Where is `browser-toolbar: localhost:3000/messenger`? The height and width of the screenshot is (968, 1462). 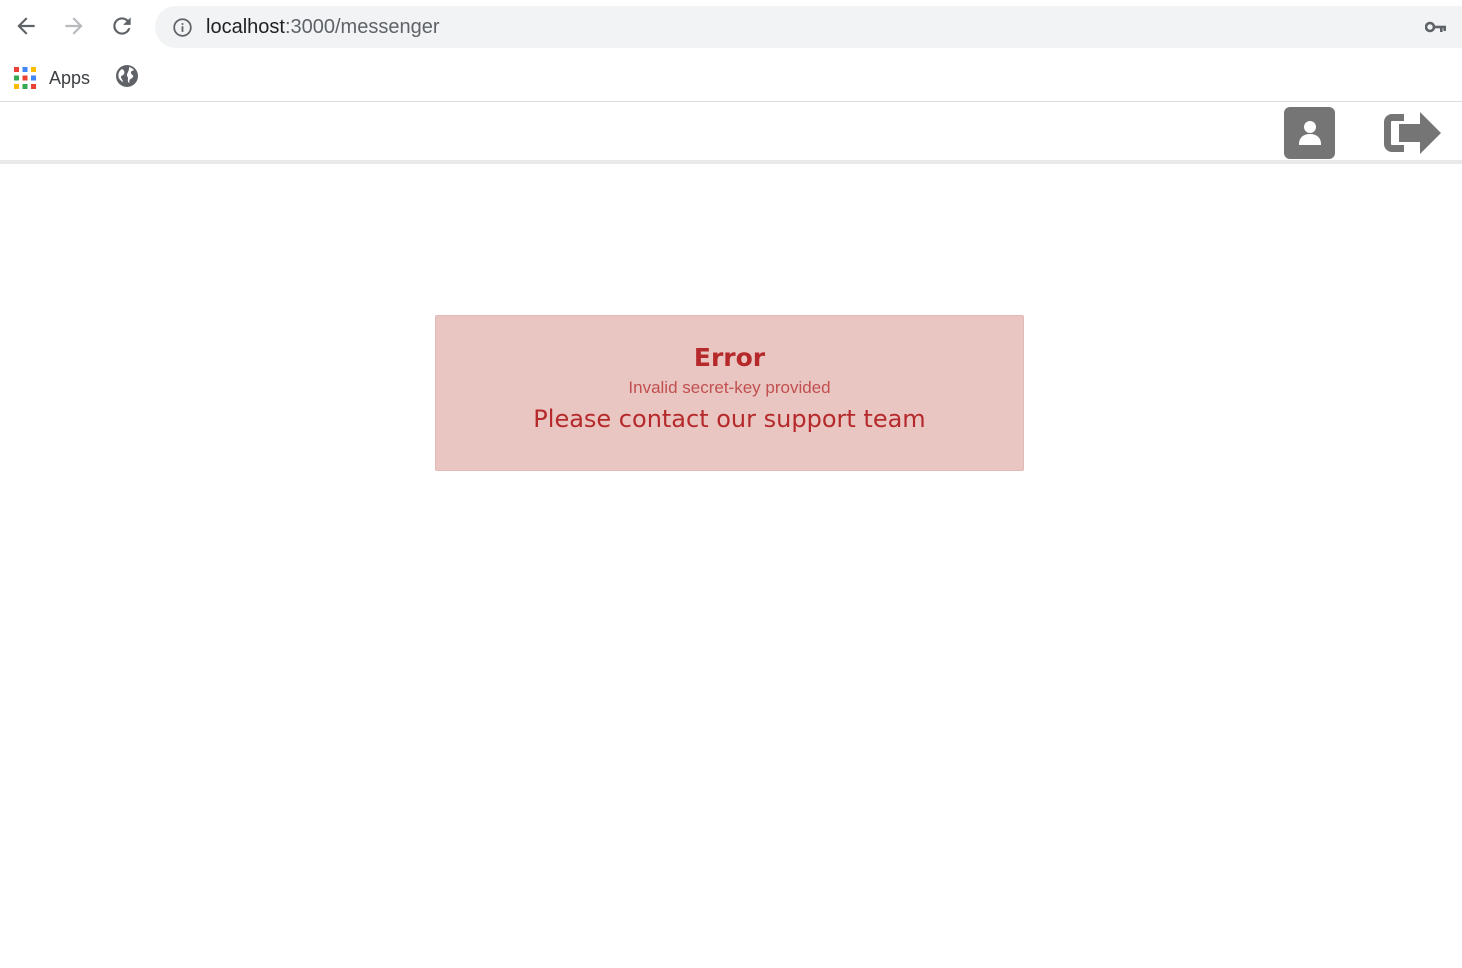 browser-toolbar: localhost:3000/messenger is located at coordinates (731, 27).